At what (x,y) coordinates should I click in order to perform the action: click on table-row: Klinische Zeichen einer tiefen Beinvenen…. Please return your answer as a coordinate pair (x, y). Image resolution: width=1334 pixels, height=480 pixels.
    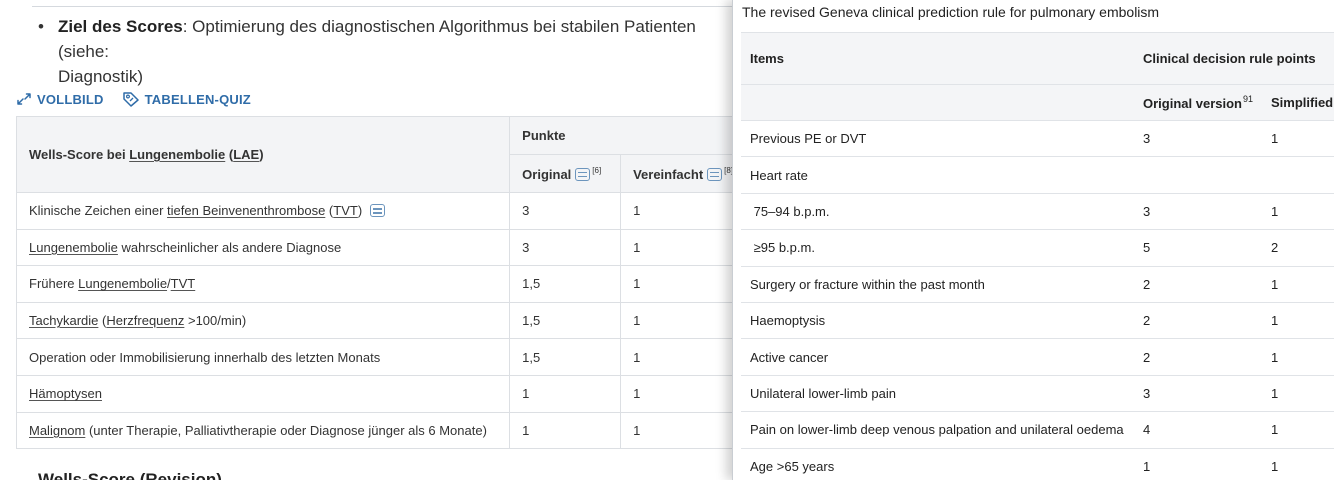
    Looking at the image, I should click on (375, 211).